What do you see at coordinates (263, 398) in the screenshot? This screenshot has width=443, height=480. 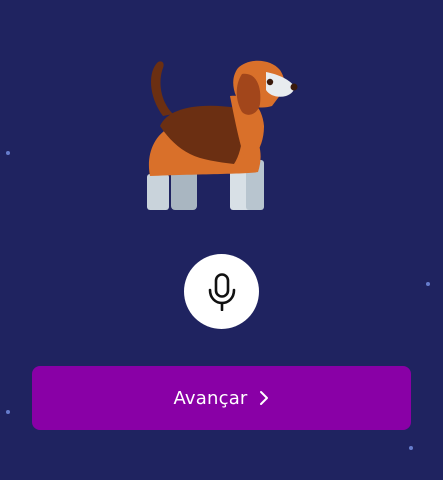 I see `chevron-right-icon` at bounding box center [263, 398].